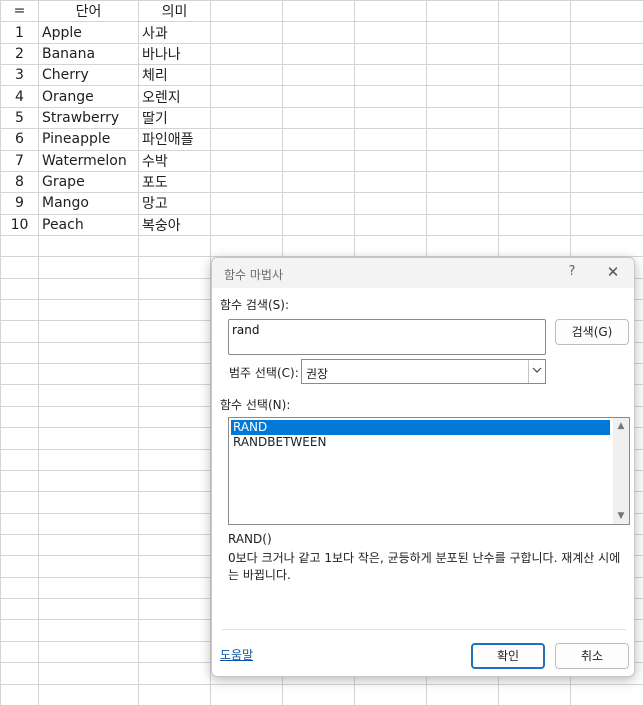 This screenshot has height=706, width=643. What do you see at coordinates (19, 75) in the screenshot?
I see `row-number-cell: 3` at bounding box center [19, 75].